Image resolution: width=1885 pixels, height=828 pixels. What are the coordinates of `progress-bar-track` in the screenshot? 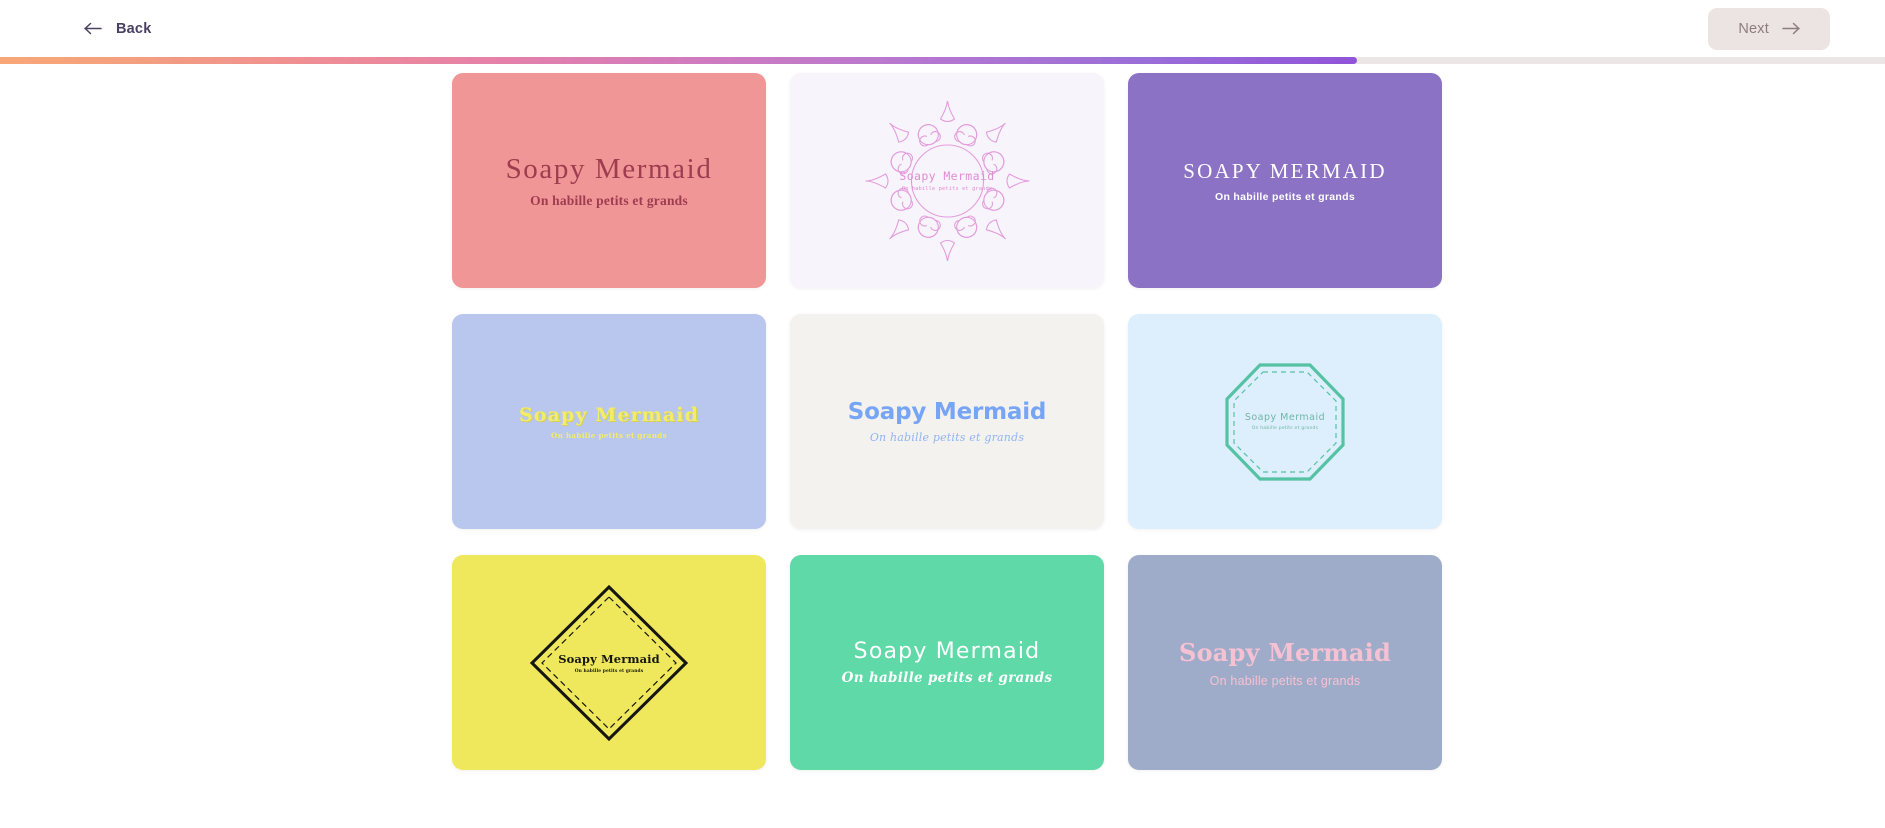 It's located at (942, 60).